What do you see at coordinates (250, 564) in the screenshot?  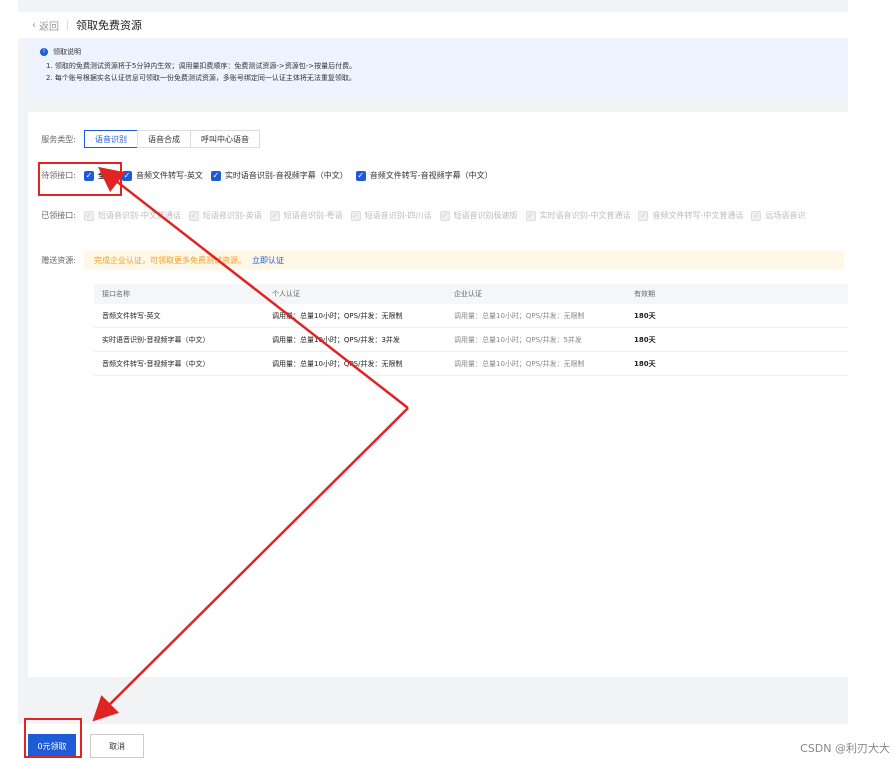 I see `arrow-to-claim-button` at bounding box center [250, 564].